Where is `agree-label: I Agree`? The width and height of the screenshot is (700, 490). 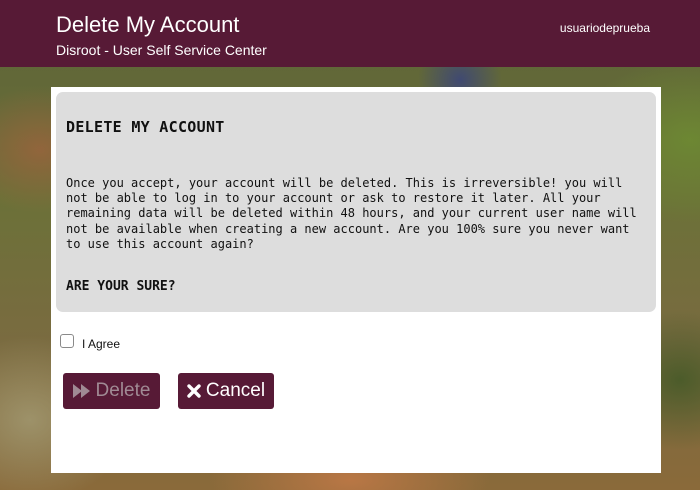 agree-label: I Agree is located at coordinates (101, 344).